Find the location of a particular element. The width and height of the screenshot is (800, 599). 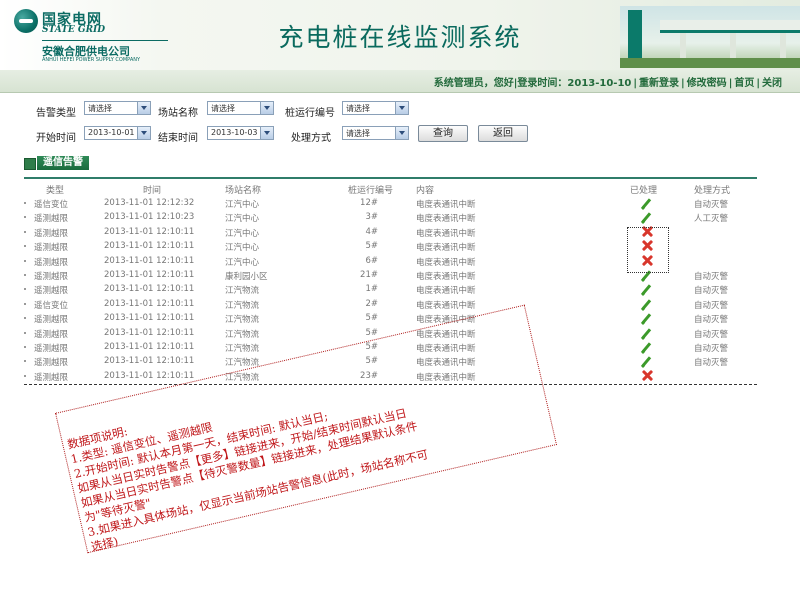

cell-time: 2013-11-01 12:10:23 is located at coordinates (149, 217).